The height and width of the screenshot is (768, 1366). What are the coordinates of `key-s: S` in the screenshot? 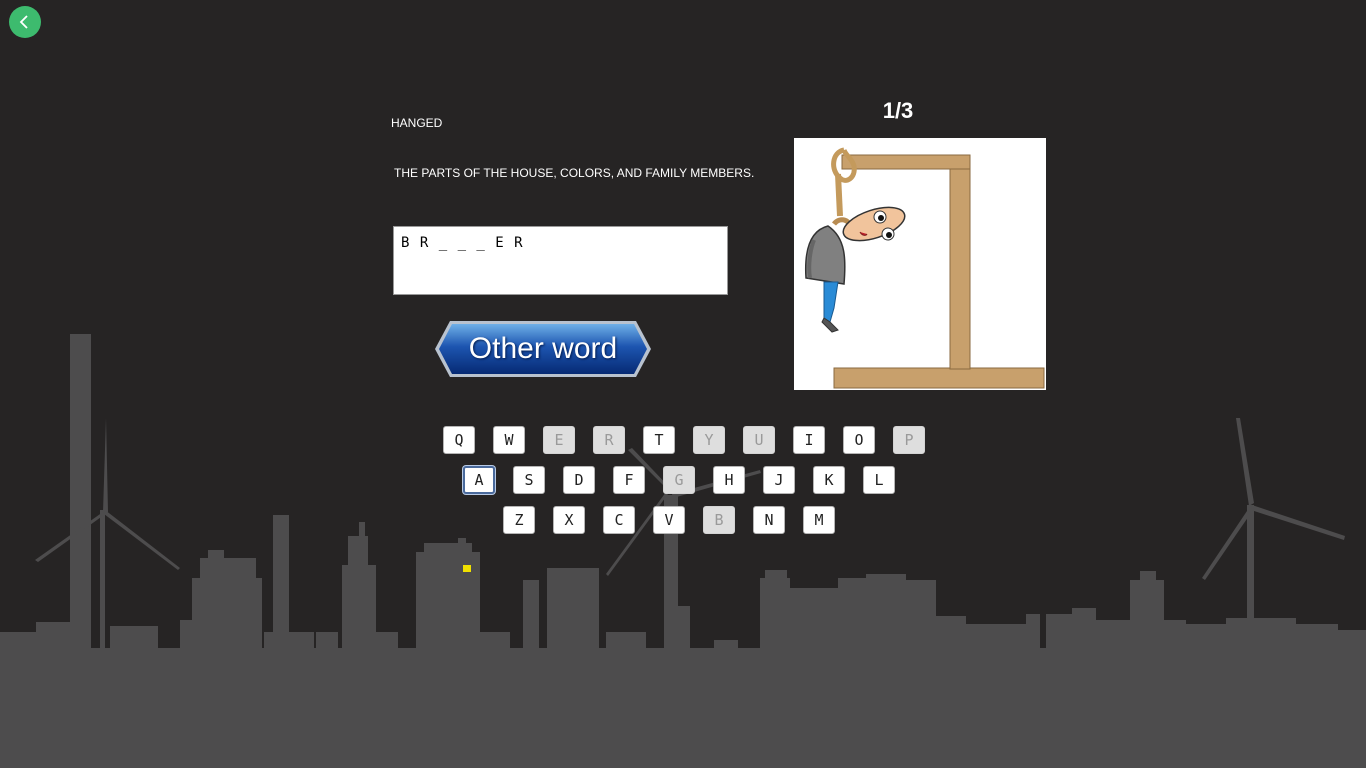 It's located at (529, 480).